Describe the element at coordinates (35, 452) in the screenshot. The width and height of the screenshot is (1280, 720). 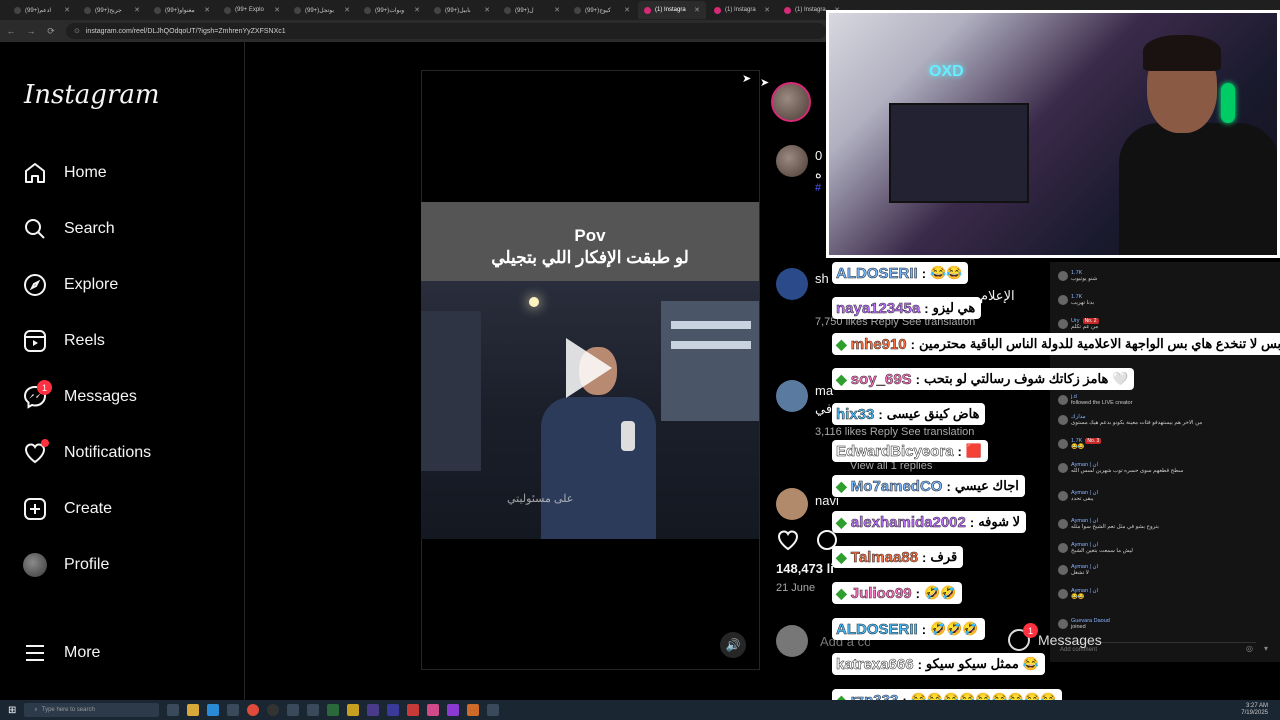
I see `heart-icon` at that location.